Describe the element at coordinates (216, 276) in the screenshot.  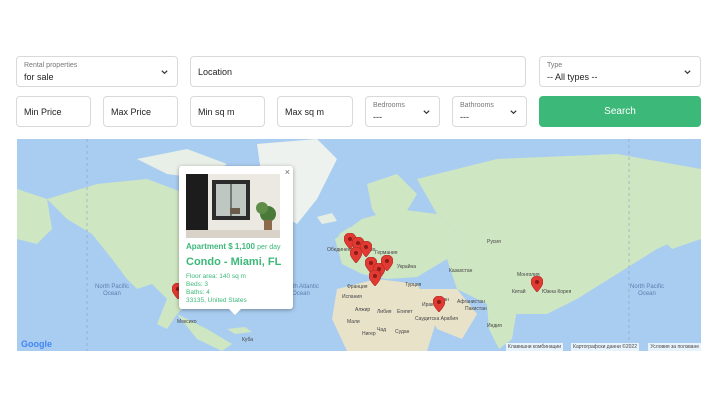
I see `property-floor-area: Floor area: 140 sq m` at that location.